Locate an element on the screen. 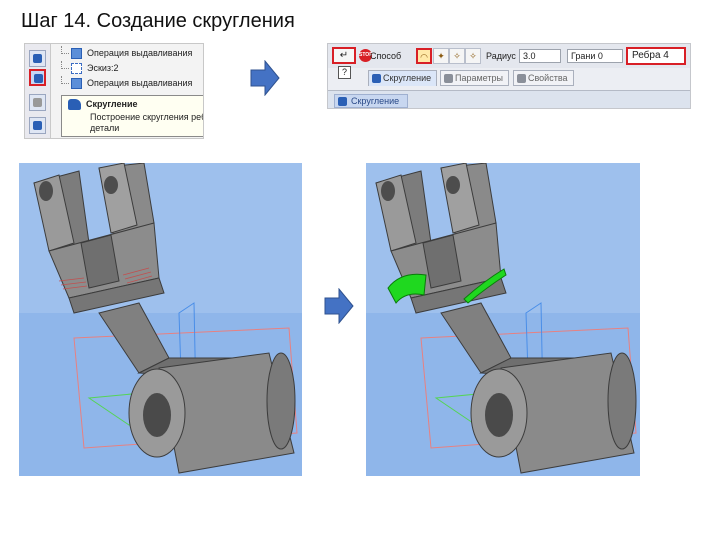  tab-properties: Свойства is located at coordinates (543, 78).